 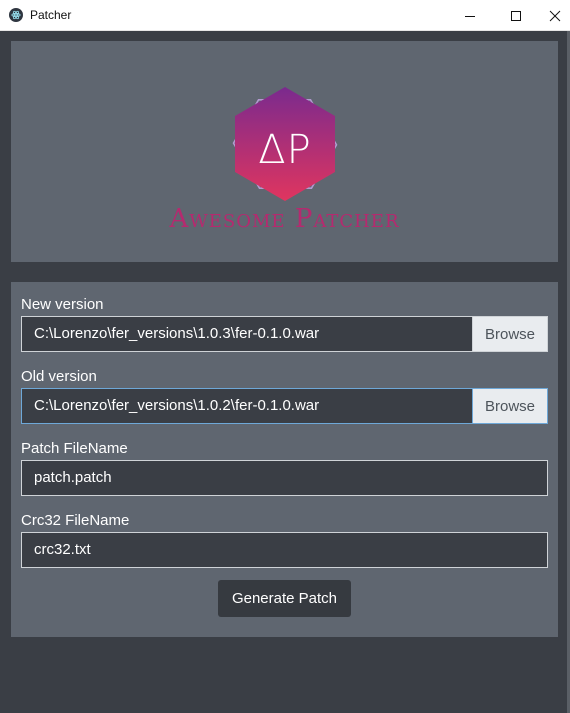 I want to click on old-version-browse-button: Browse, so click(x=510, y=406).